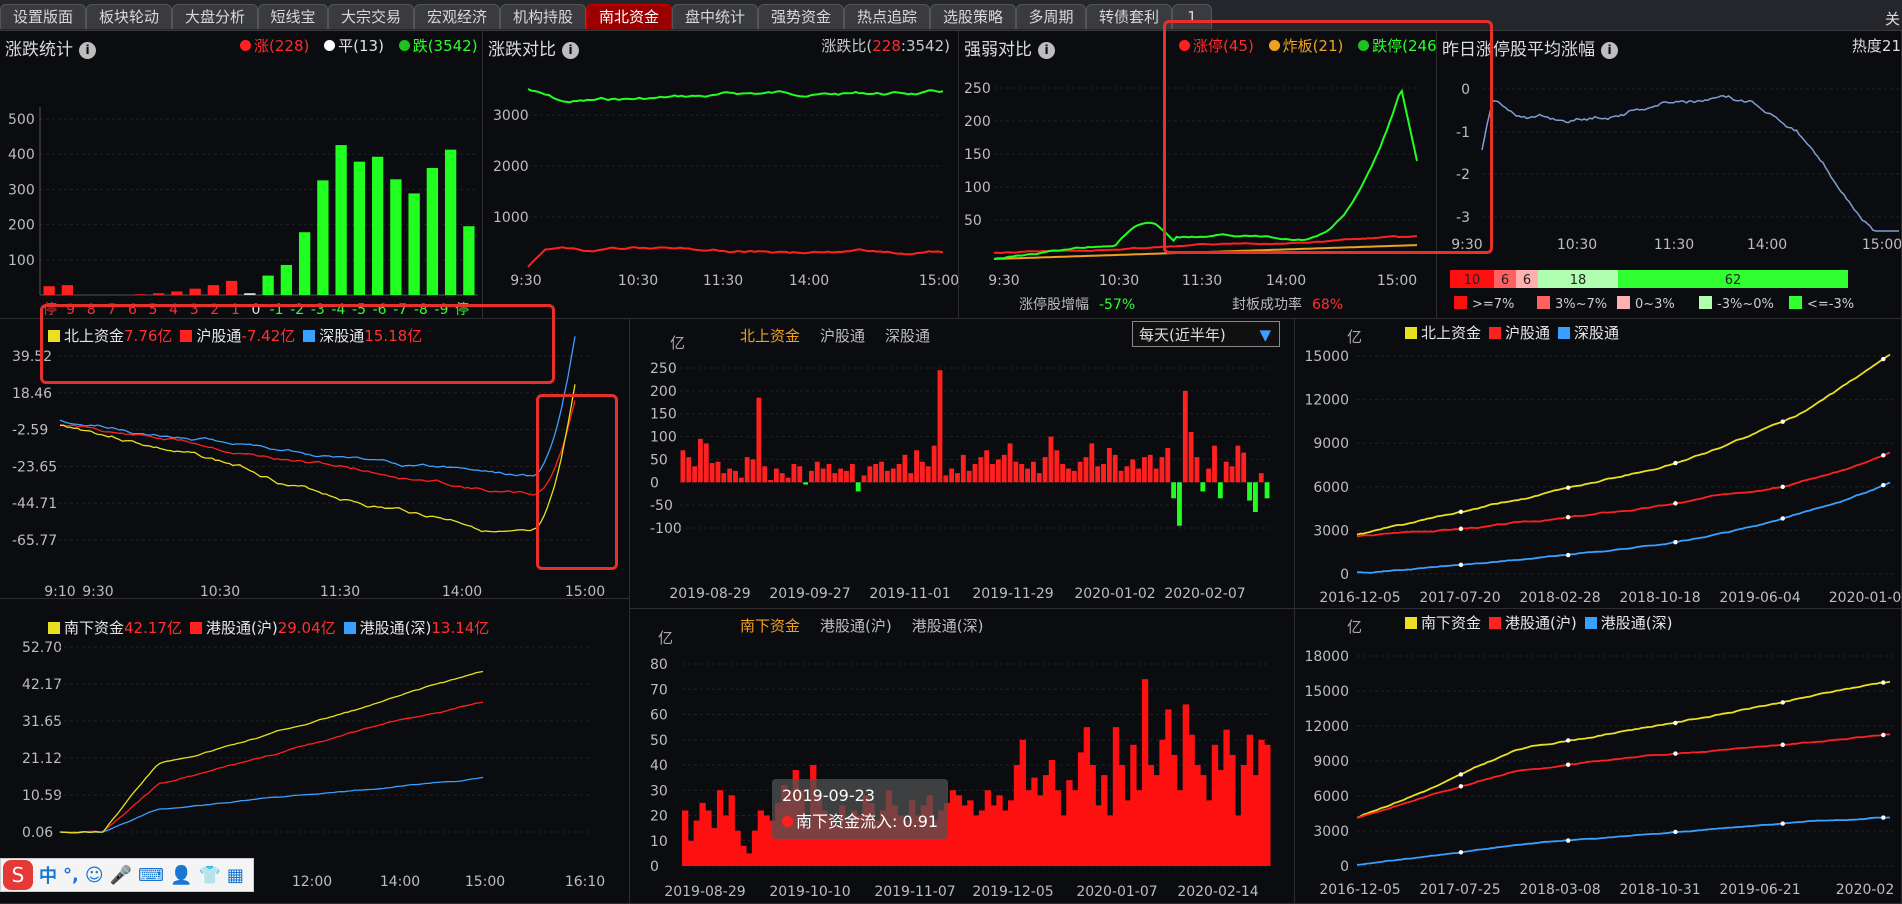 This screenshot has width=1902, height=904. Describe the element at coordinates (977, 122) in the screenshot. I see `y-tick-label: 200` at that location.